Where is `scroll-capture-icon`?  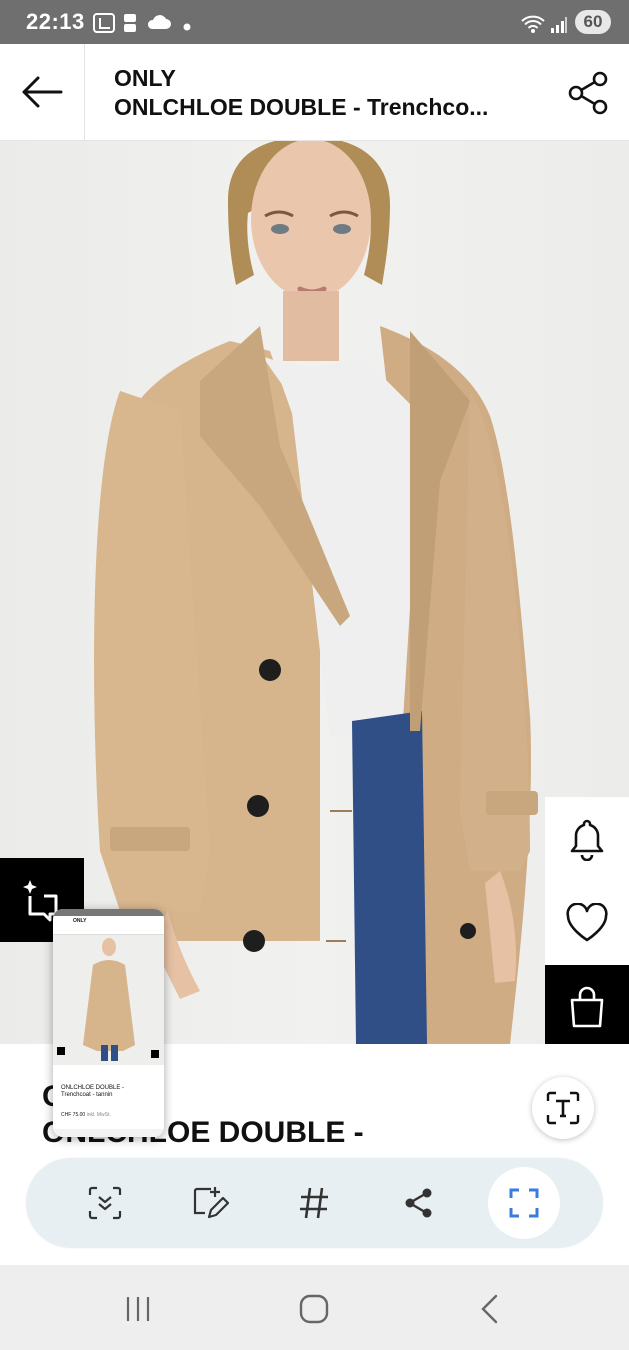
scroll-capture-icon is located at coordinates (105, 1203).